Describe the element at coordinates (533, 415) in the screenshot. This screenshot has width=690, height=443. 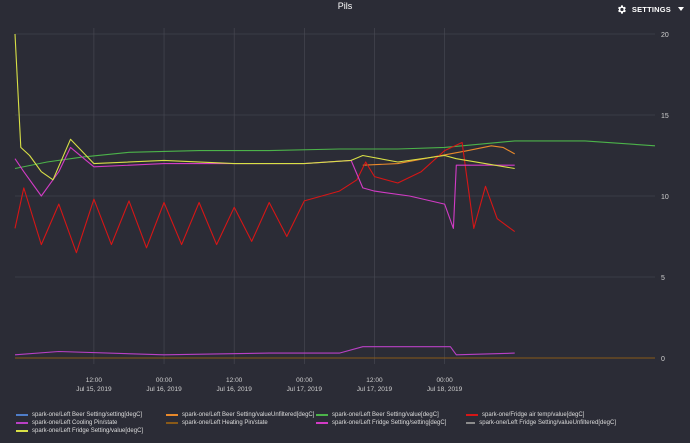
I see `legend-label: spark-one/Fridge air temp/value[degC]` at that location.